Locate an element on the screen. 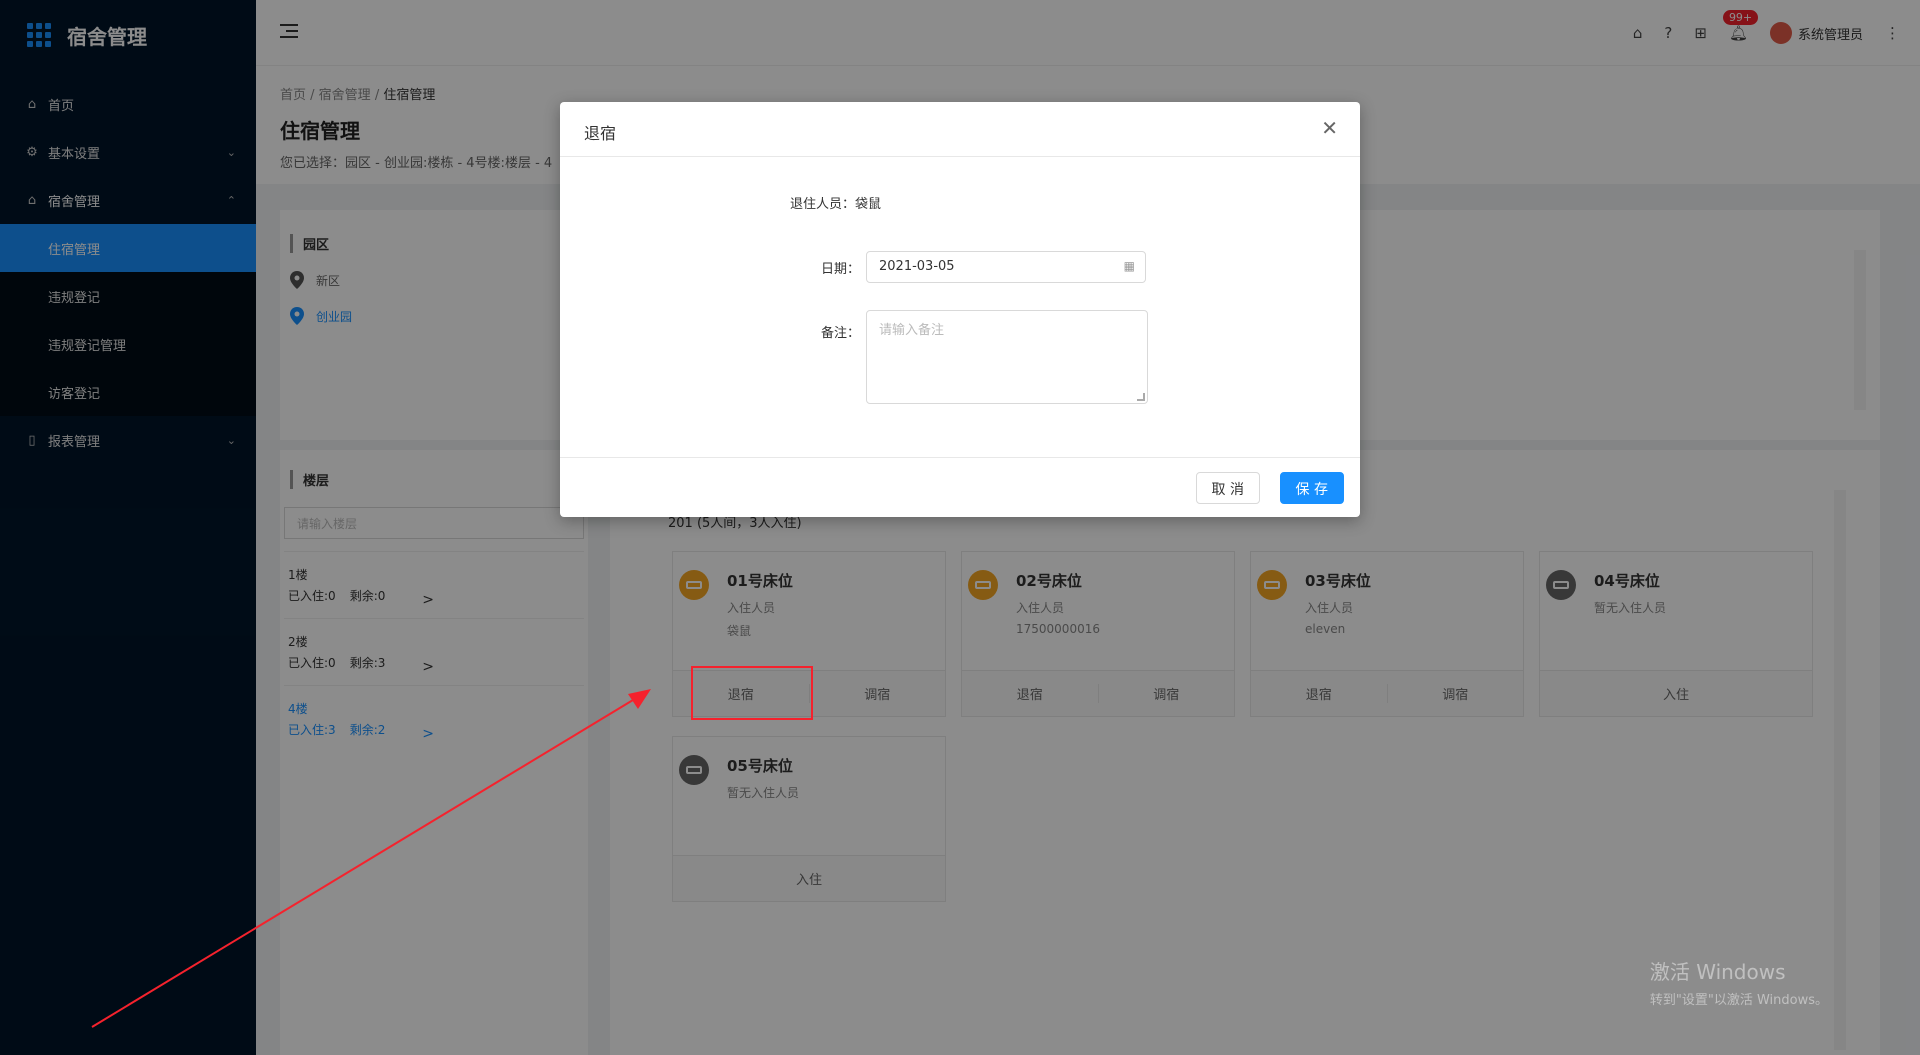 This screenshot has width=1920, height=1055. annotation-arrow is located at coordinates (371, 858).